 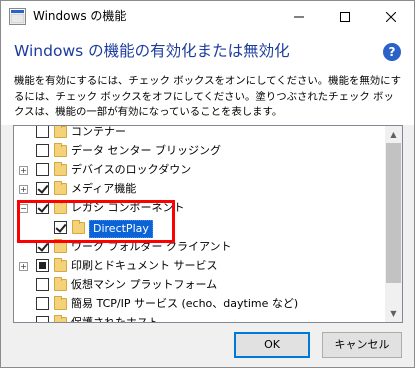 What do you see at coordinates (131, 170) in the screenshot?
I see `feature-label: デバイスのロックダウン` at bounding box center [131, 170].